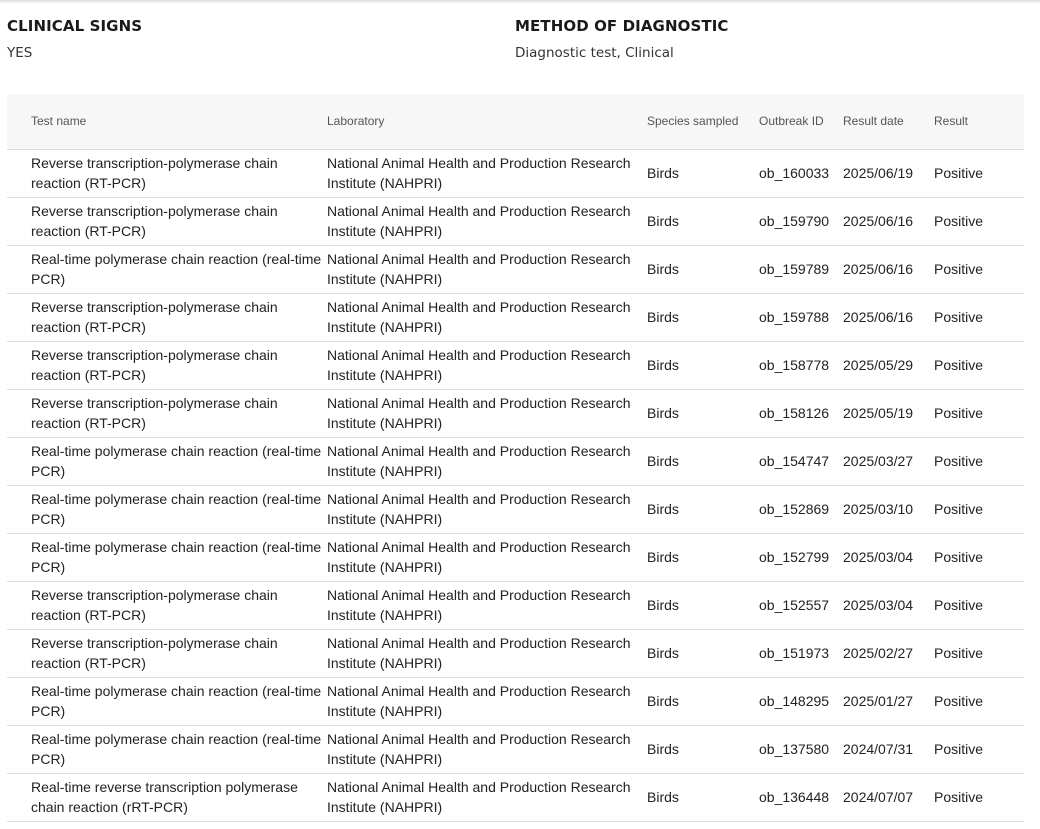 Image resolution: width=1040 pixels, height=829 pixels. What do you see at coordinates (878, 173) in the screenshot?
I see `result-date-cell: 2025/06/19` at bounding box center [878, 173].